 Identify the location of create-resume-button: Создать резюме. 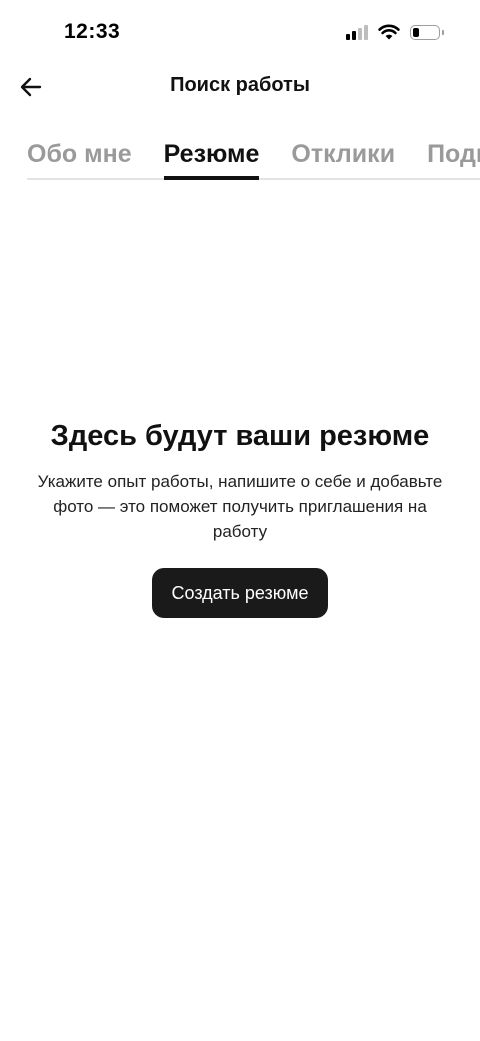
(240, 593).